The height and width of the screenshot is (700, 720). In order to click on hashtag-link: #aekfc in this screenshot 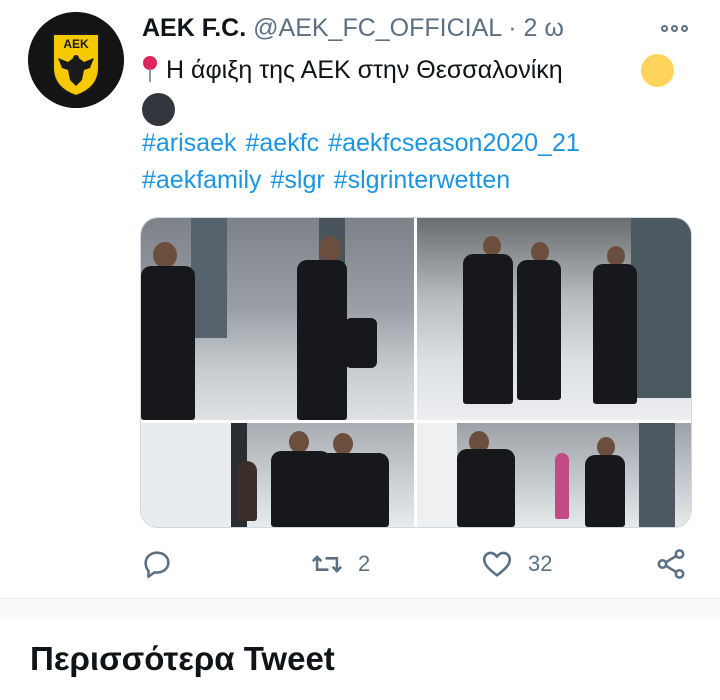, I will do `click(283, 143)`.